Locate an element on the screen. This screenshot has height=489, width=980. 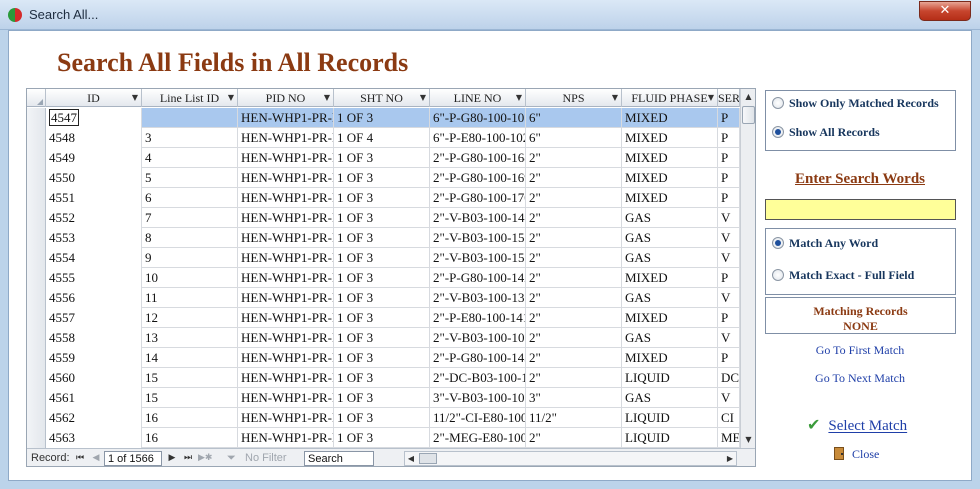
table-cell: 11/2"-CI-E80-100- is located at coordinates (478, 418).